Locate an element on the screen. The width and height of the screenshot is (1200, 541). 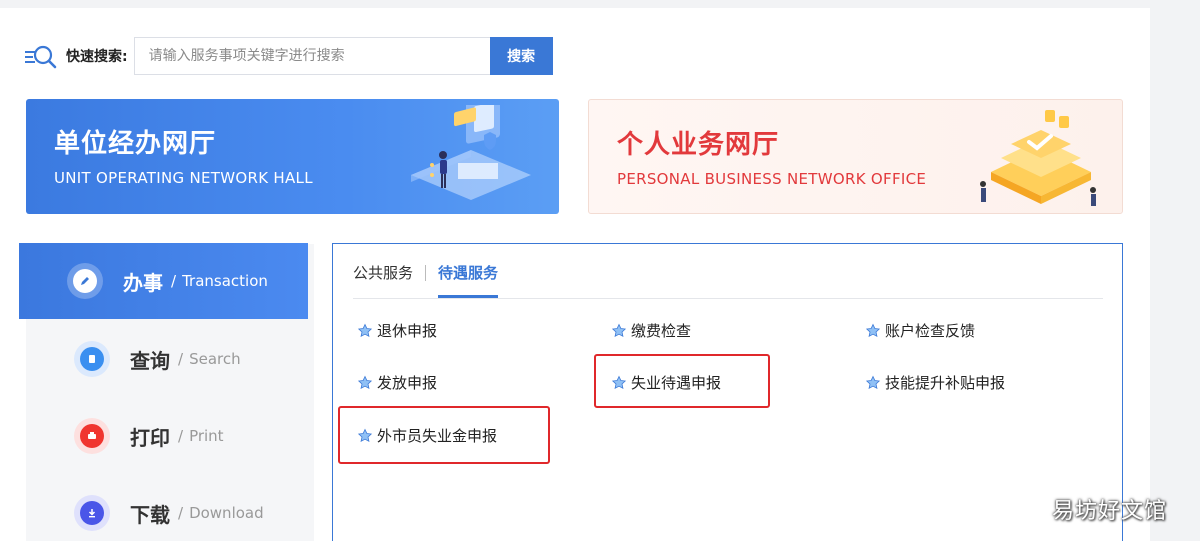
service-item: 账户检查反馈 is located at coordinates (920, 330).